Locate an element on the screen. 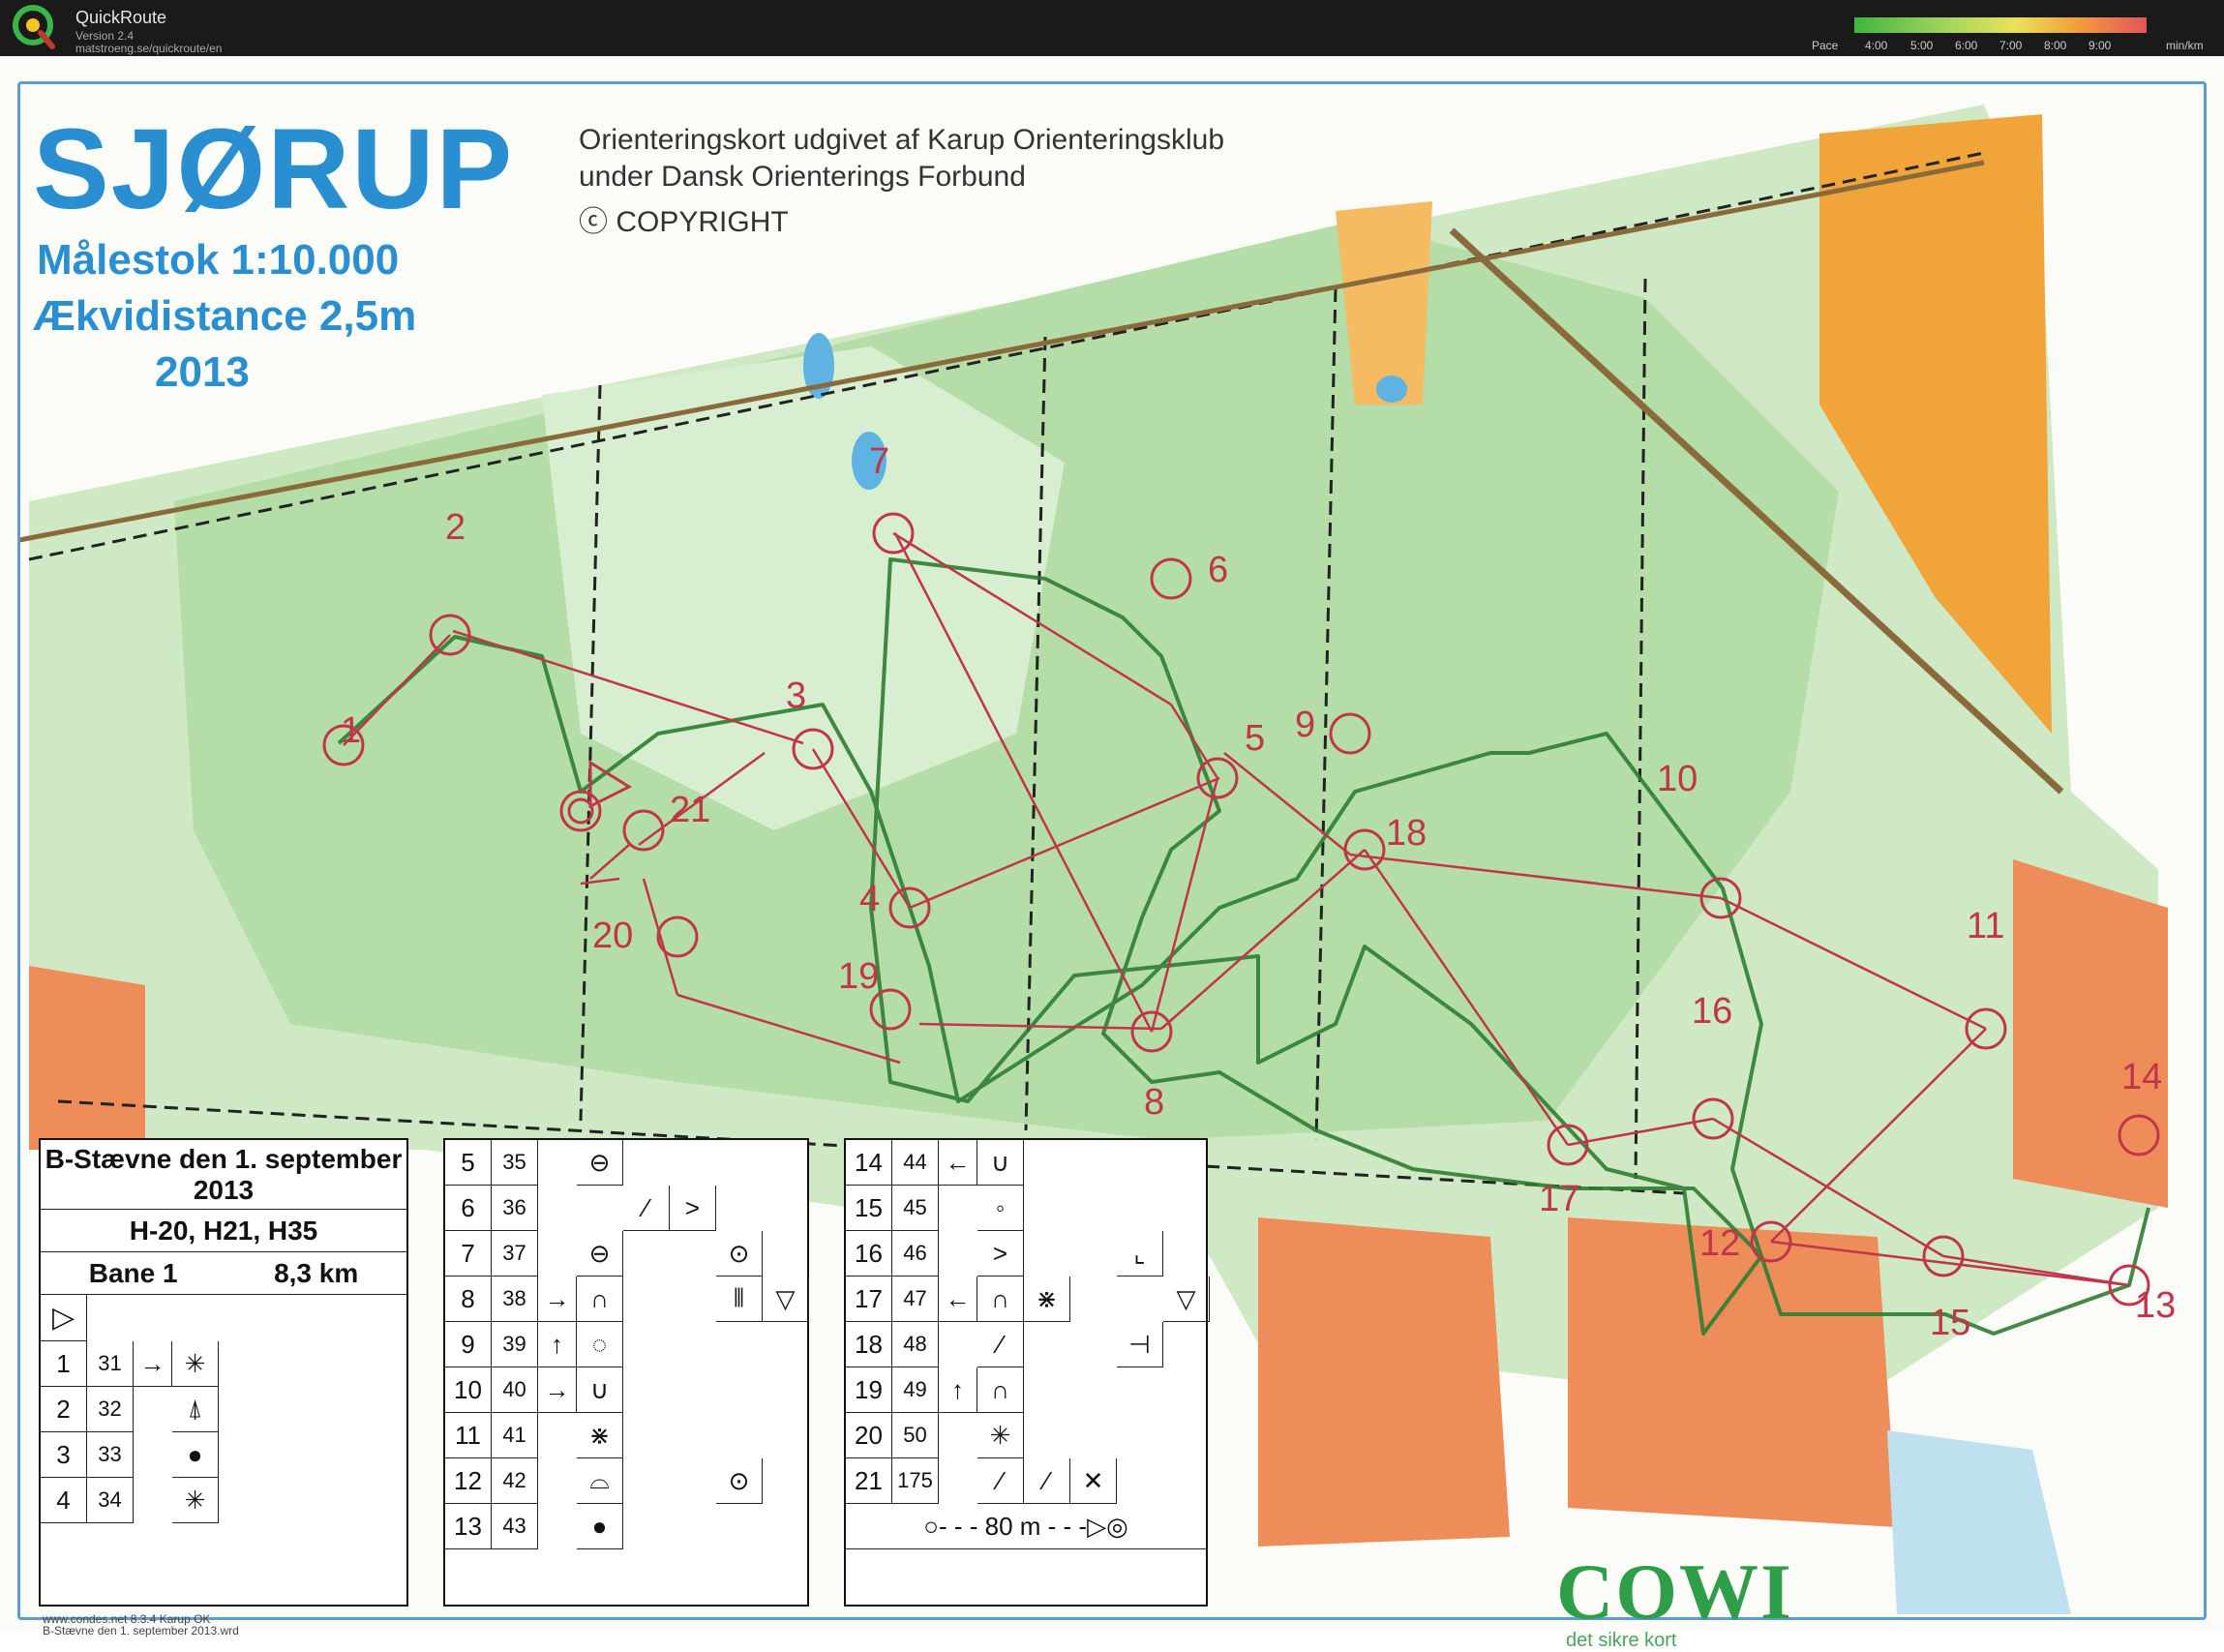 The height and width of the screenshot is (1652, 2224). control-number-10: 10 is located at coordinates (1677, 779).